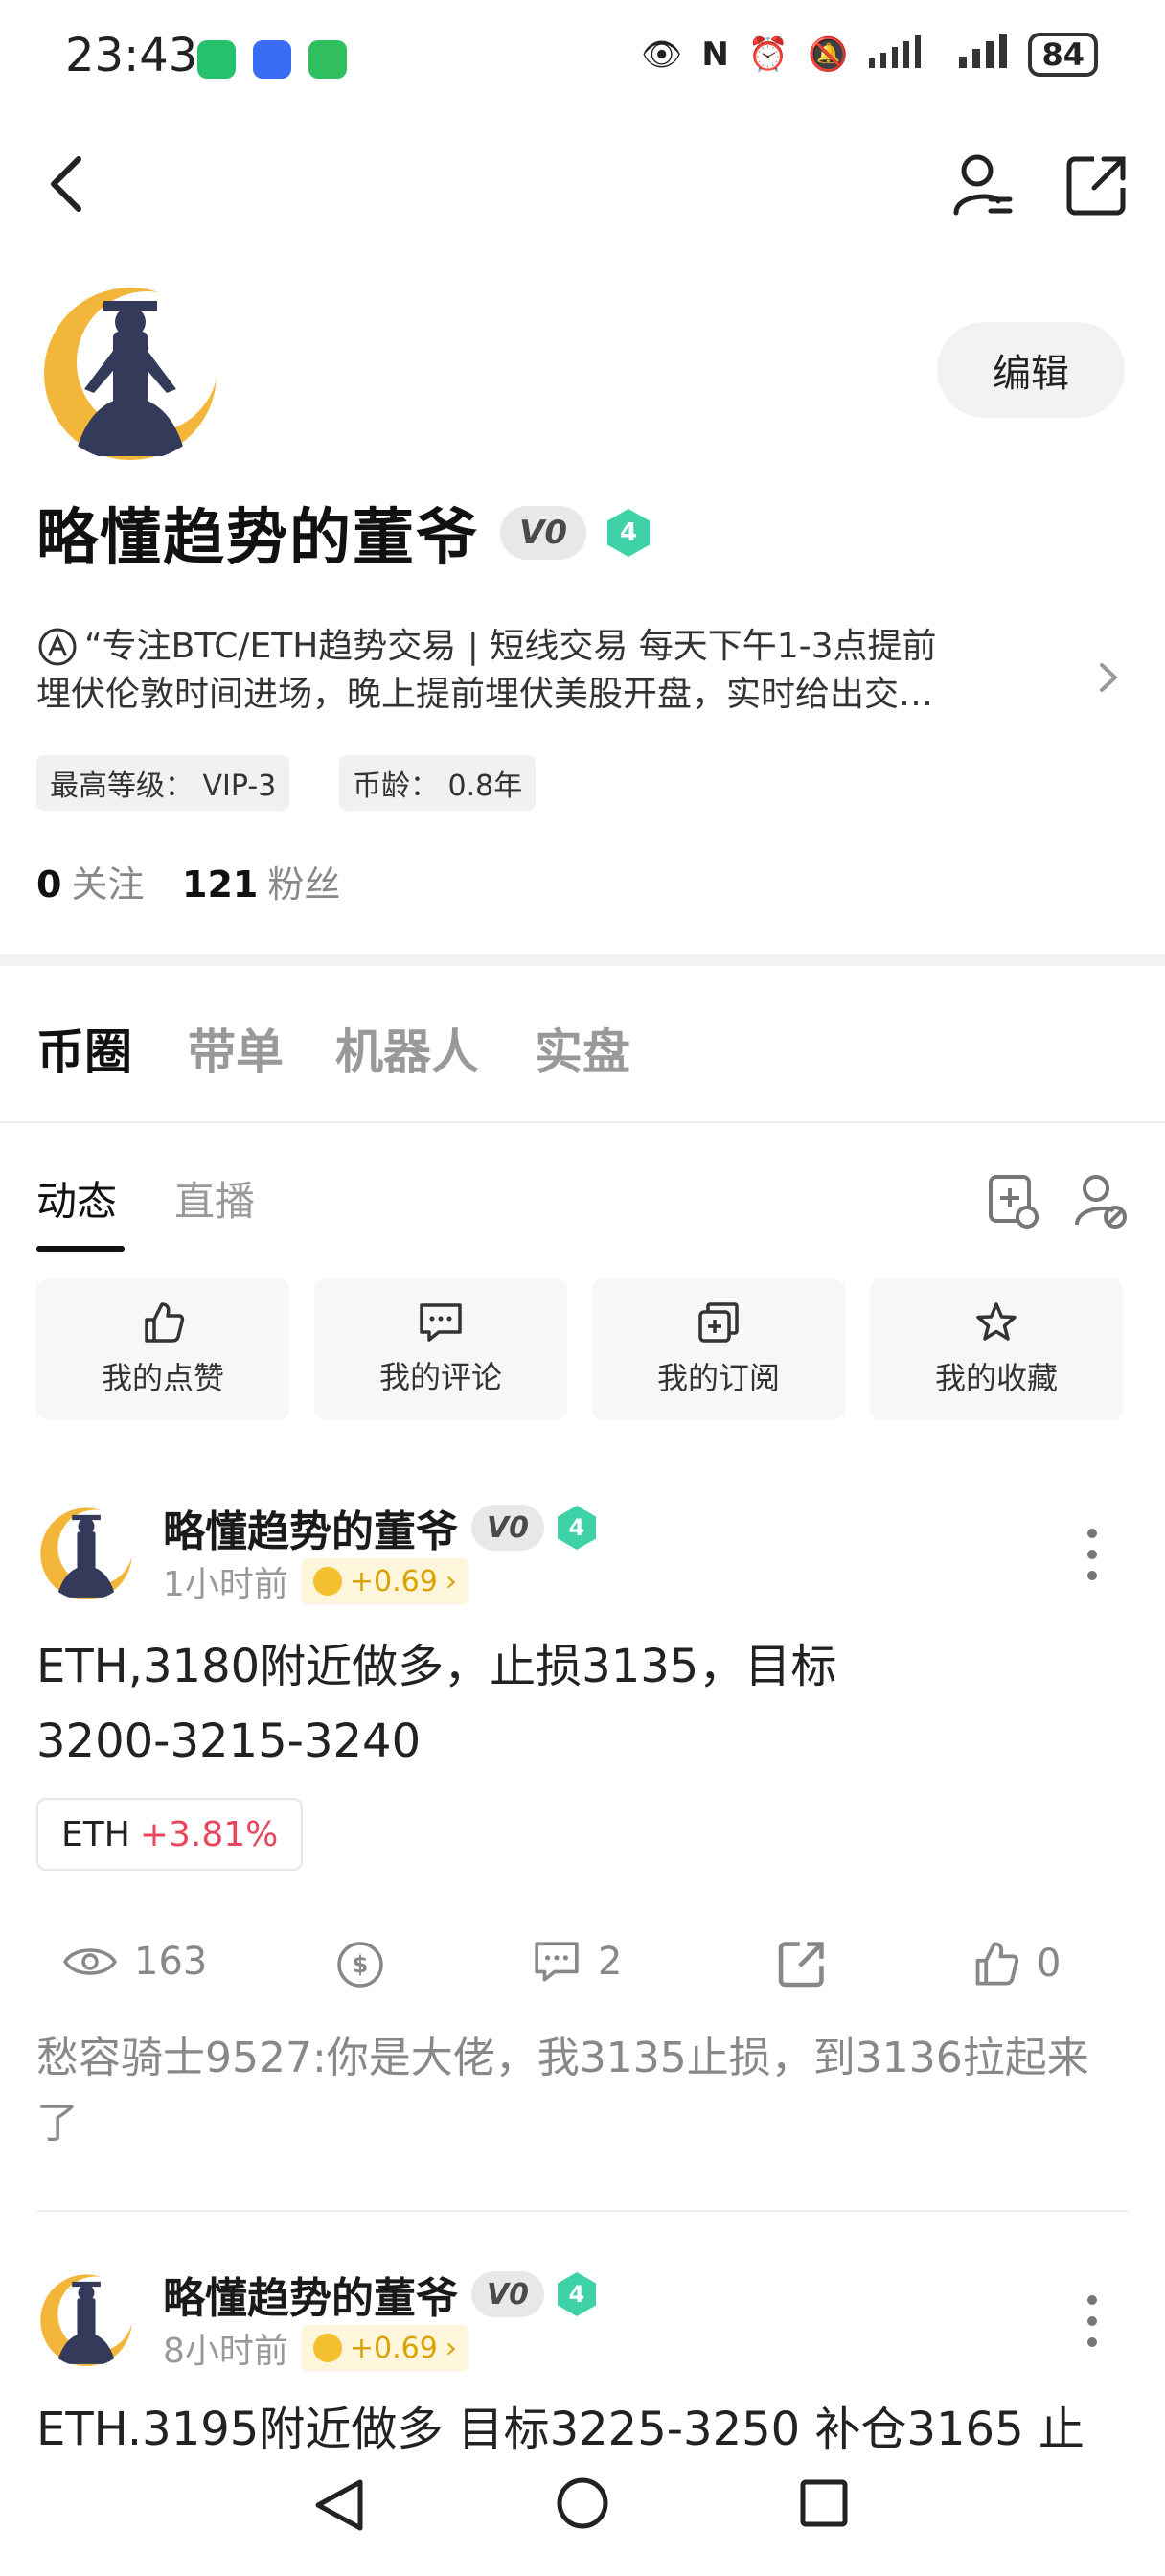 The image size is (1165, 2576). I want to click on battery-indicator: 84, so click(1063, 55).